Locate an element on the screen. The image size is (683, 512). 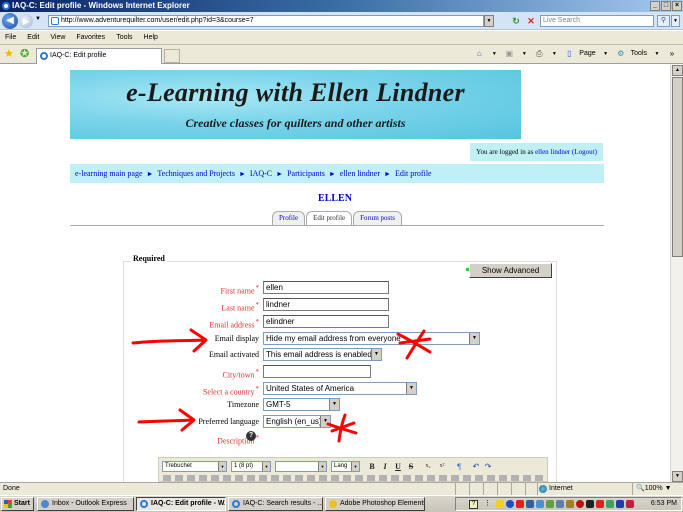
new-tab-button is located at coordinates (172, 56).